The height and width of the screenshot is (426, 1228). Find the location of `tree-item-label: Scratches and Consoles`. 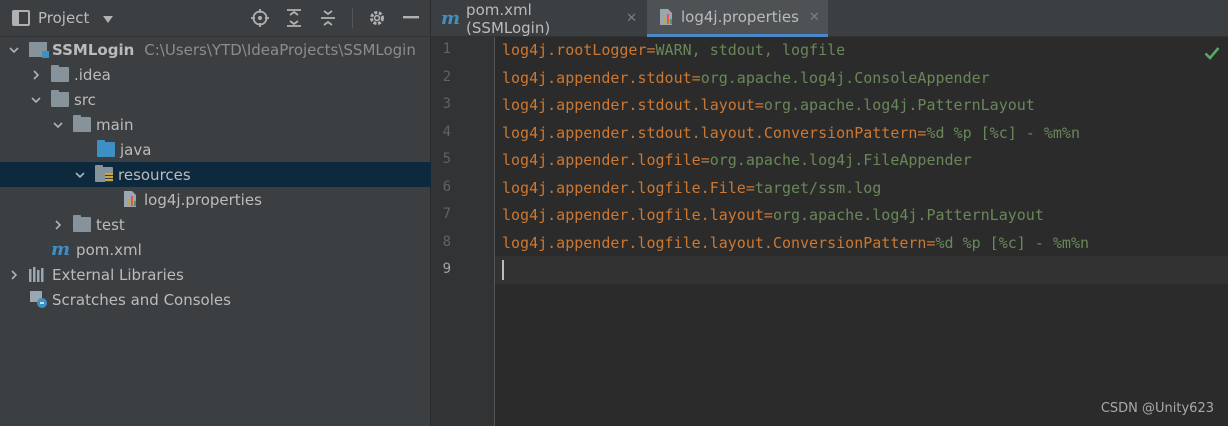

tree-item-label: Scratches and Consoles is located at coordinates (141, 299).